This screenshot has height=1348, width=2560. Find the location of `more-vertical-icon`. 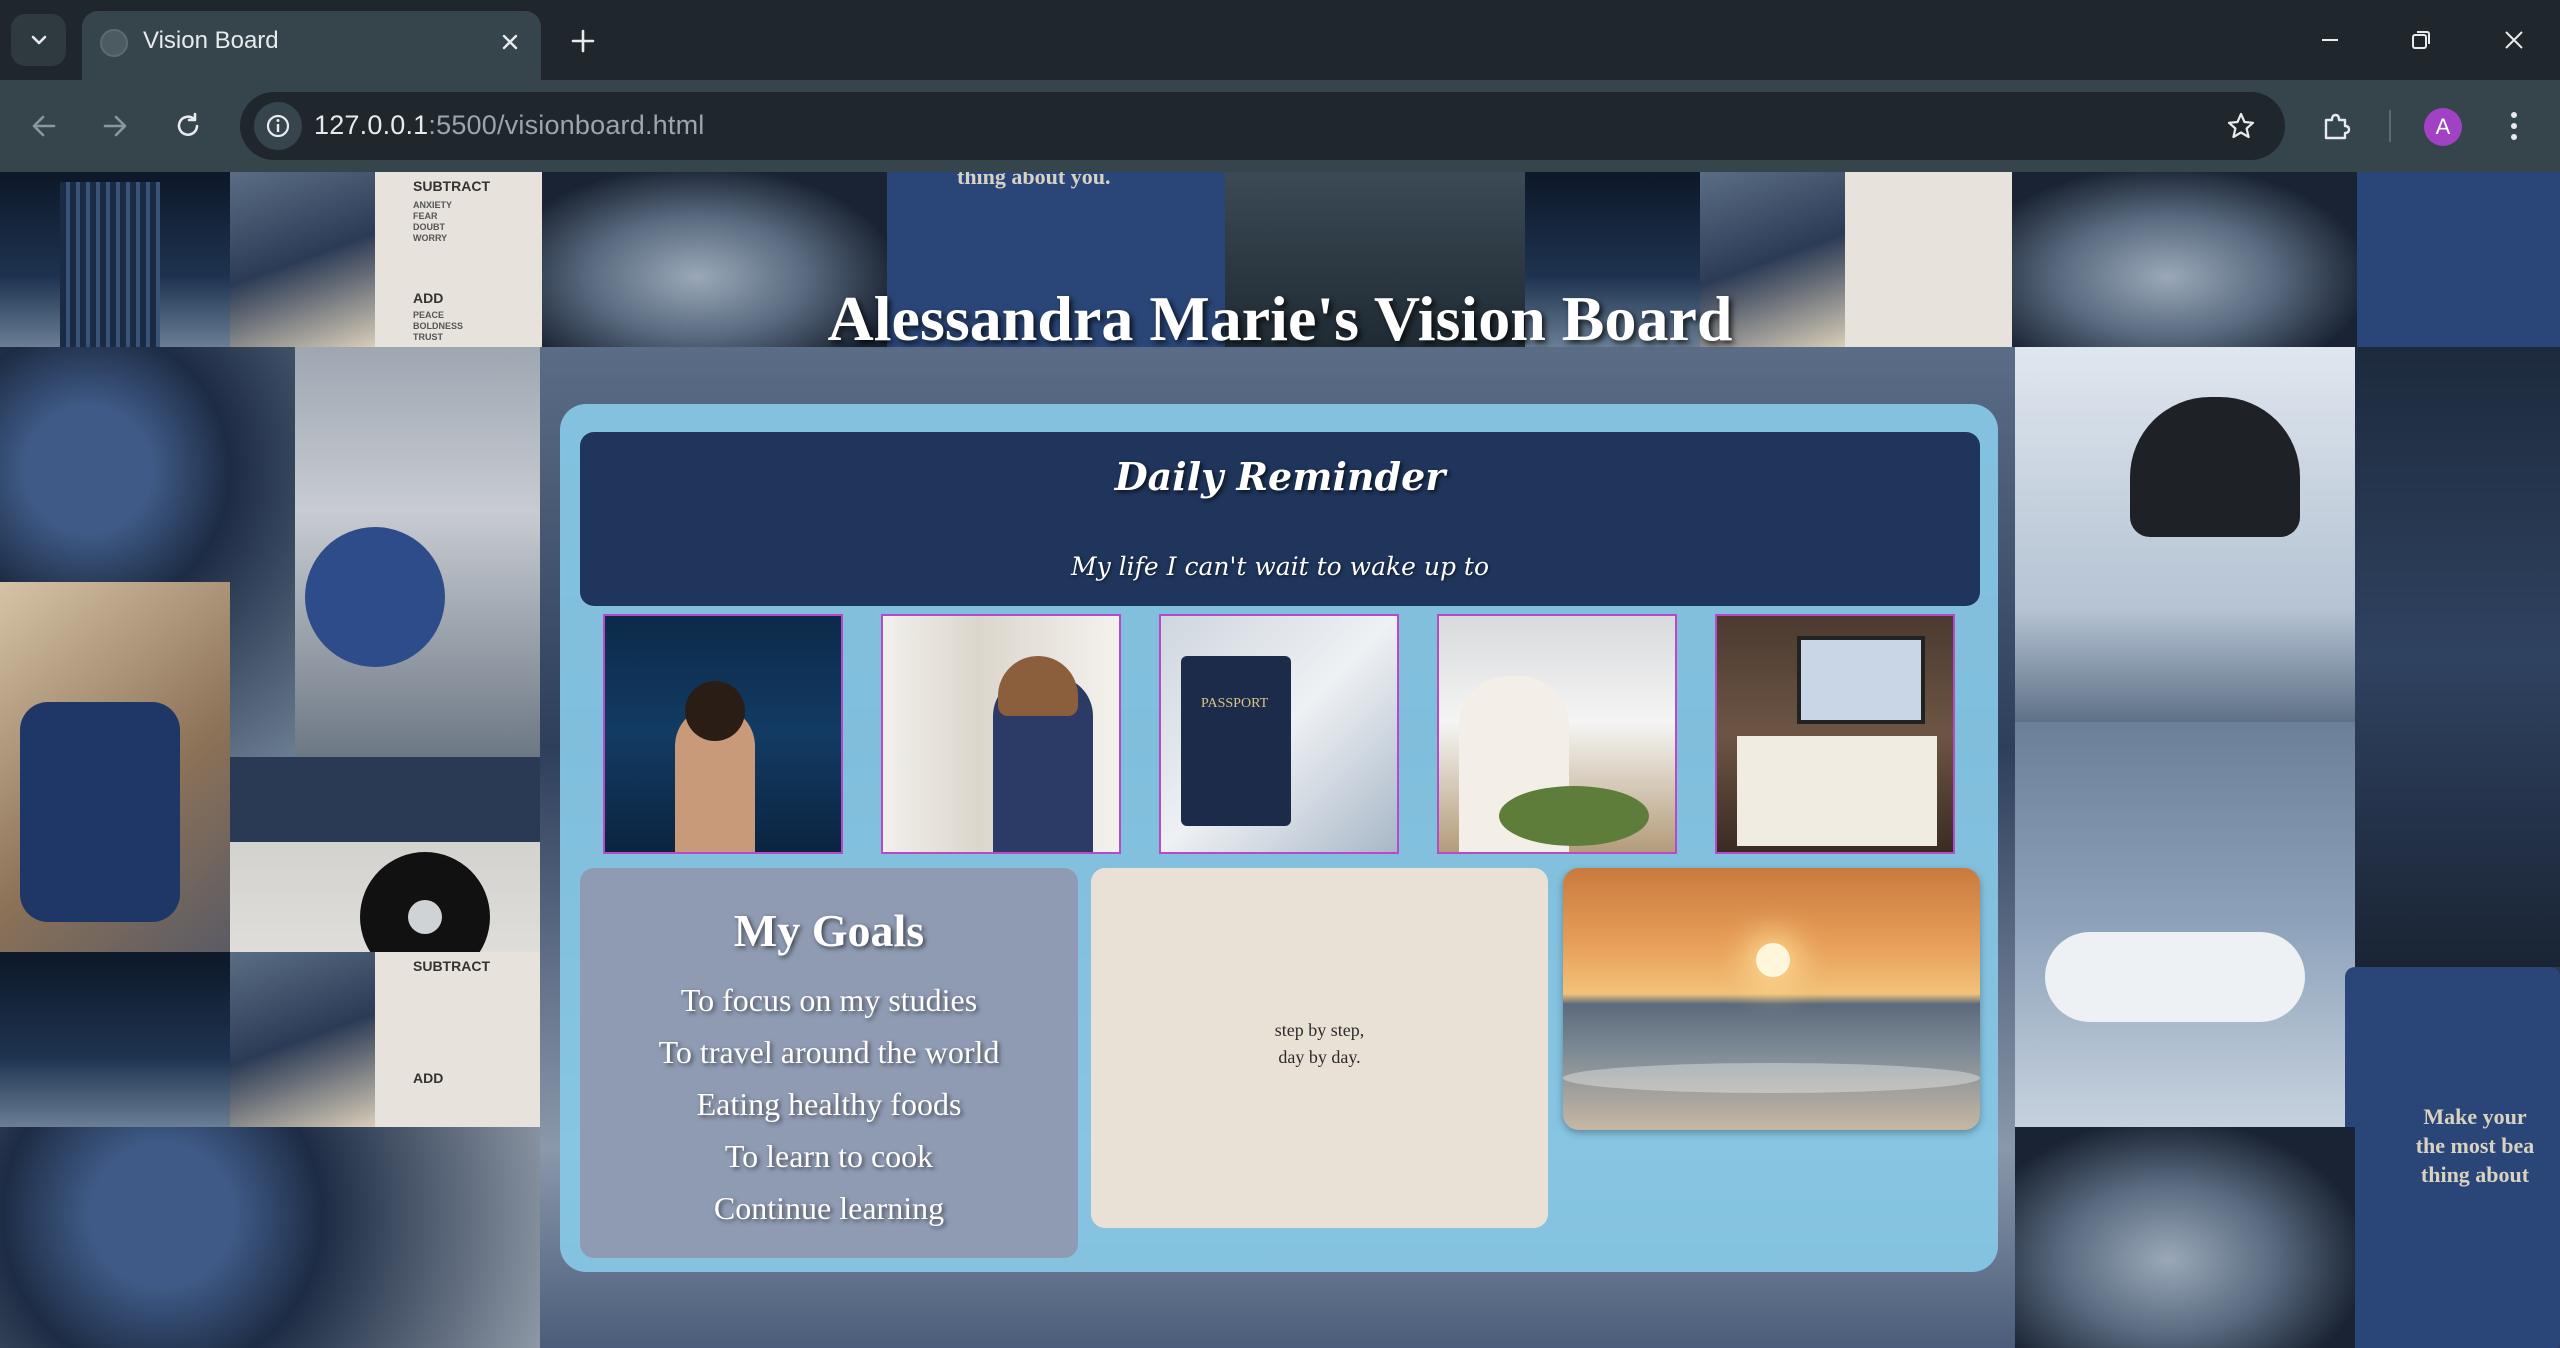

more-vertical-icon is located at coordinates (2514, 126).